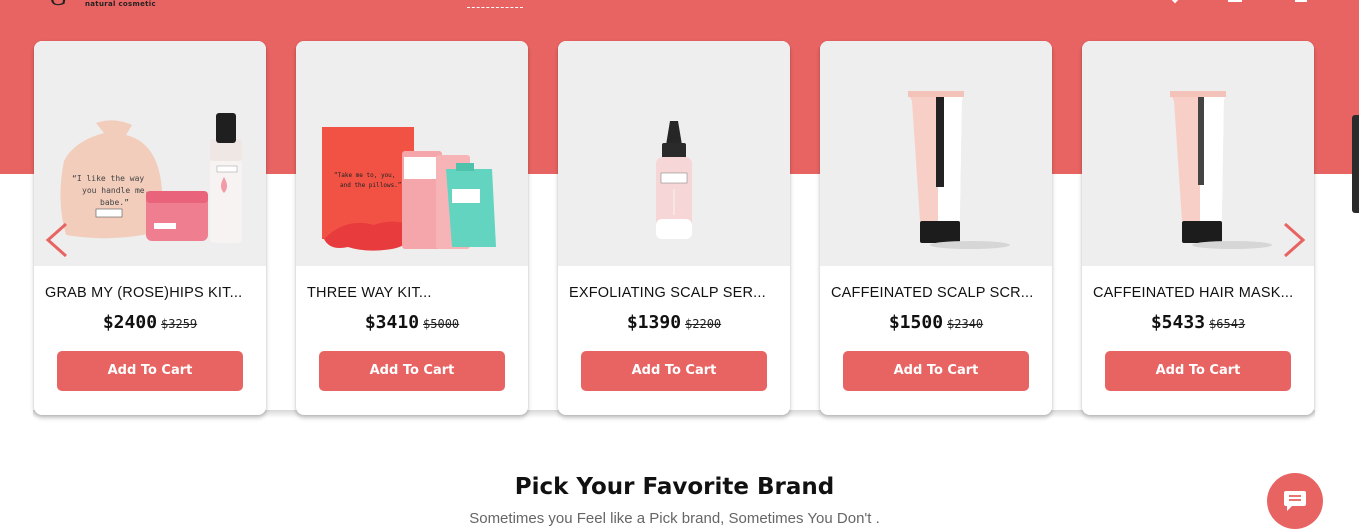 This screenshot has width=1359, height=531. I want to click on product-price: $3410, so click(392, 322).